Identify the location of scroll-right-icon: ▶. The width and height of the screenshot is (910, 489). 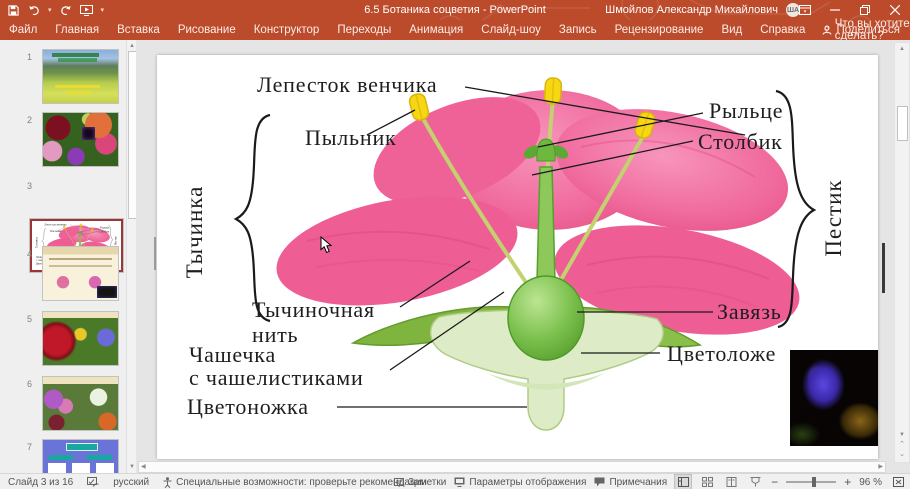
(880, 466).